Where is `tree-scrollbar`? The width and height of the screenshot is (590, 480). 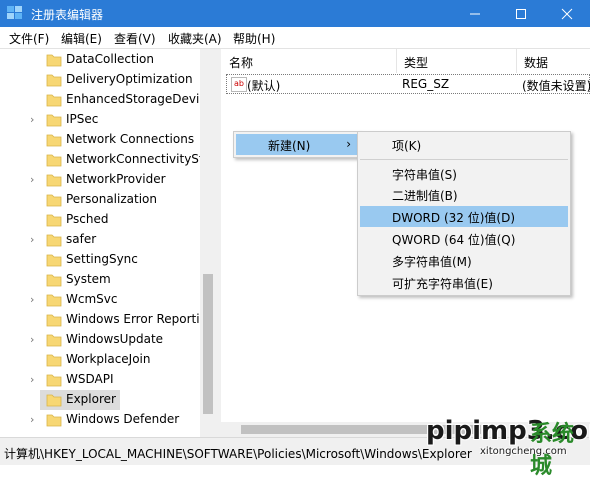 tree-scrollbar is located at coordinates (208, 243).